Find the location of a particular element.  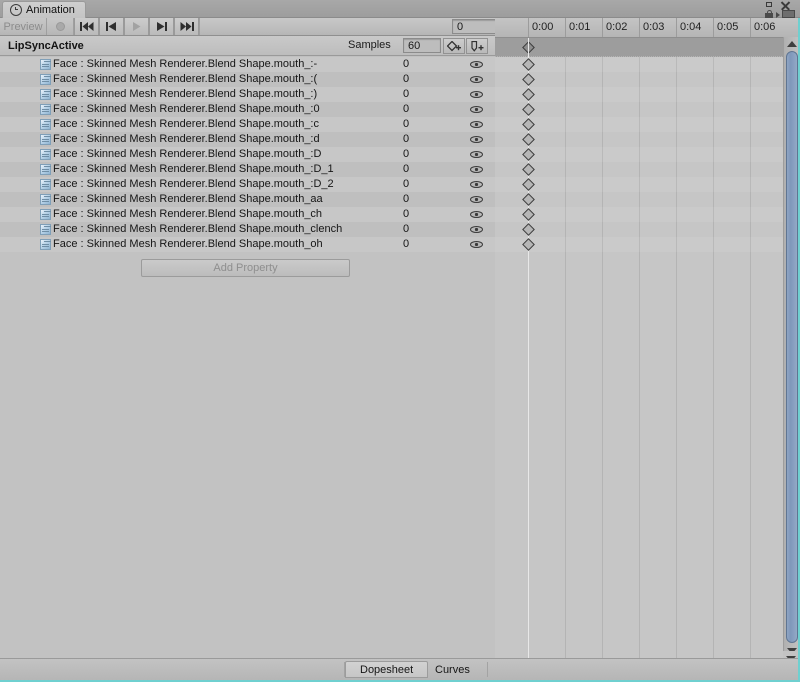

first-frame-button is located at coordinates (86, 26).